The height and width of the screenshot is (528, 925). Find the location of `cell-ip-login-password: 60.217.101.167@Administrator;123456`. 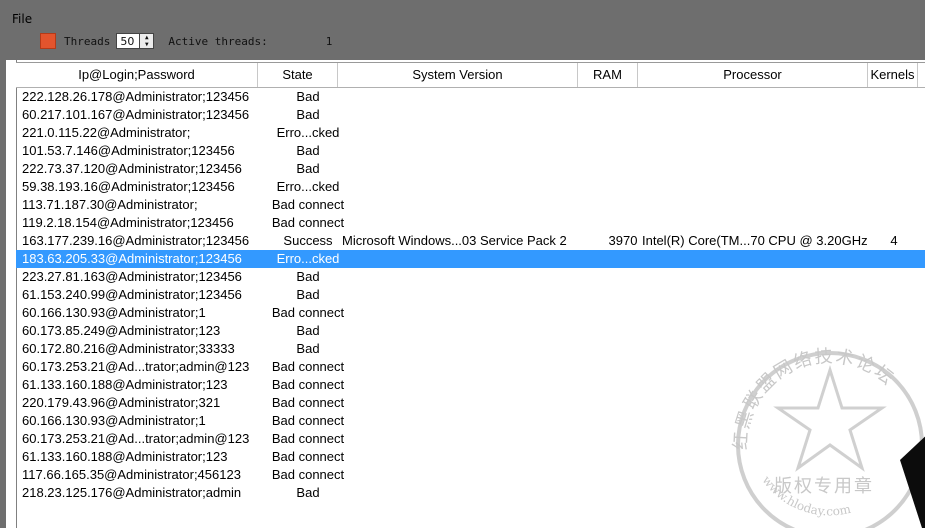

cell-ip-login-password: 60.217.101.167@Administrator;123456 is located at coordinates (136, 114).